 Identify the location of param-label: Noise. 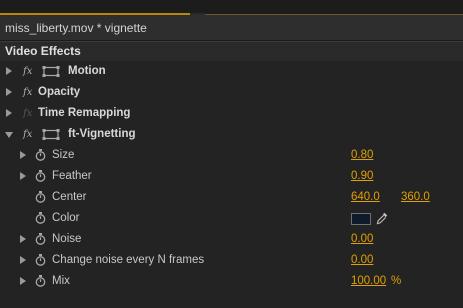
(67, 239).